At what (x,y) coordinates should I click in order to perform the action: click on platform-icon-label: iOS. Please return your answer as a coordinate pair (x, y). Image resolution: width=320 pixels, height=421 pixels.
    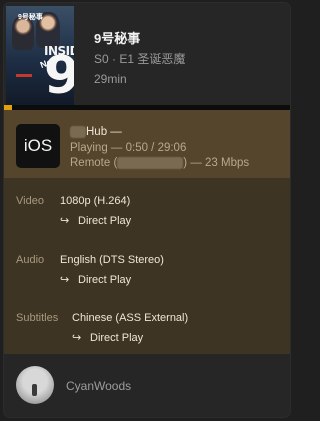
    Looking at the image, I should click on (38, 145).